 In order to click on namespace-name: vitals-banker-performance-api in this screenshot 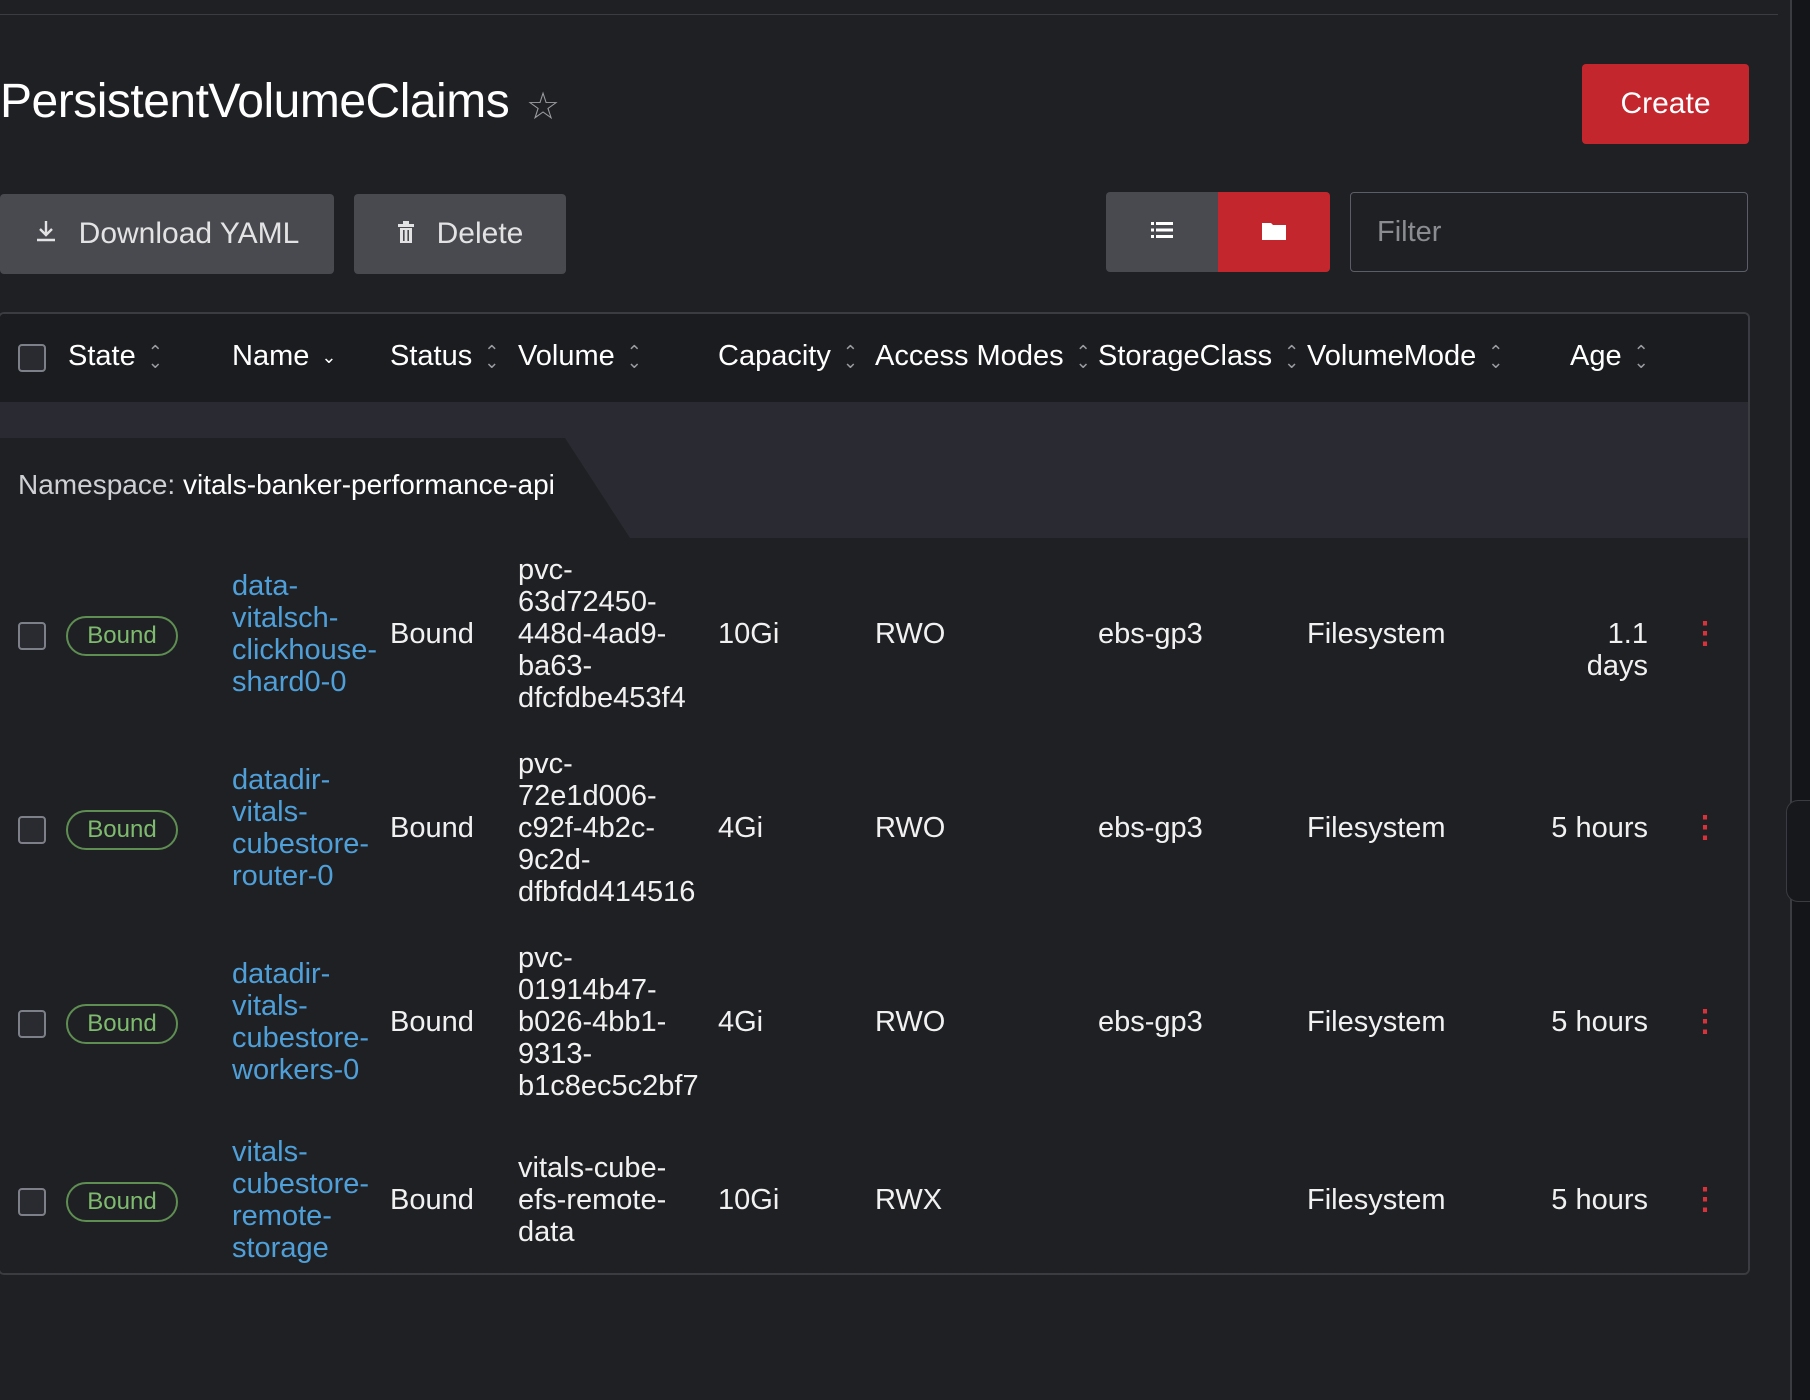, I will do `click(368, 484)`.